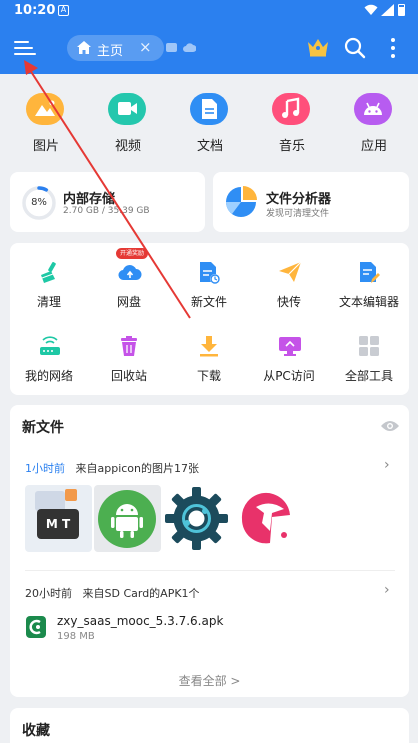 The width and height of the screenshot is (418, 743). Describe the element at coordinates (373, 109) in the screenshot. I see `android-icon` at that location.